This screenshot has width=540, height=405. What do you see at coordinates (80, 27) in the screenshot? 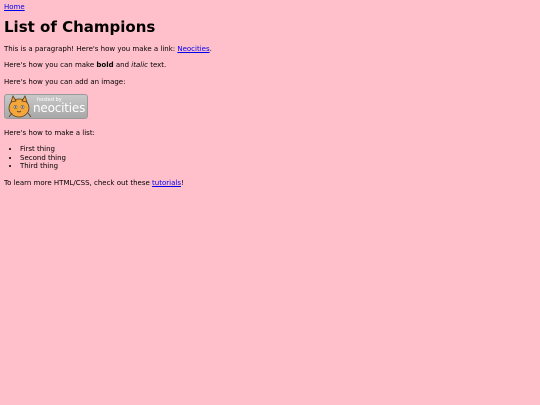
I see `page-title: List of Champions` at bounding box center [80, 27].